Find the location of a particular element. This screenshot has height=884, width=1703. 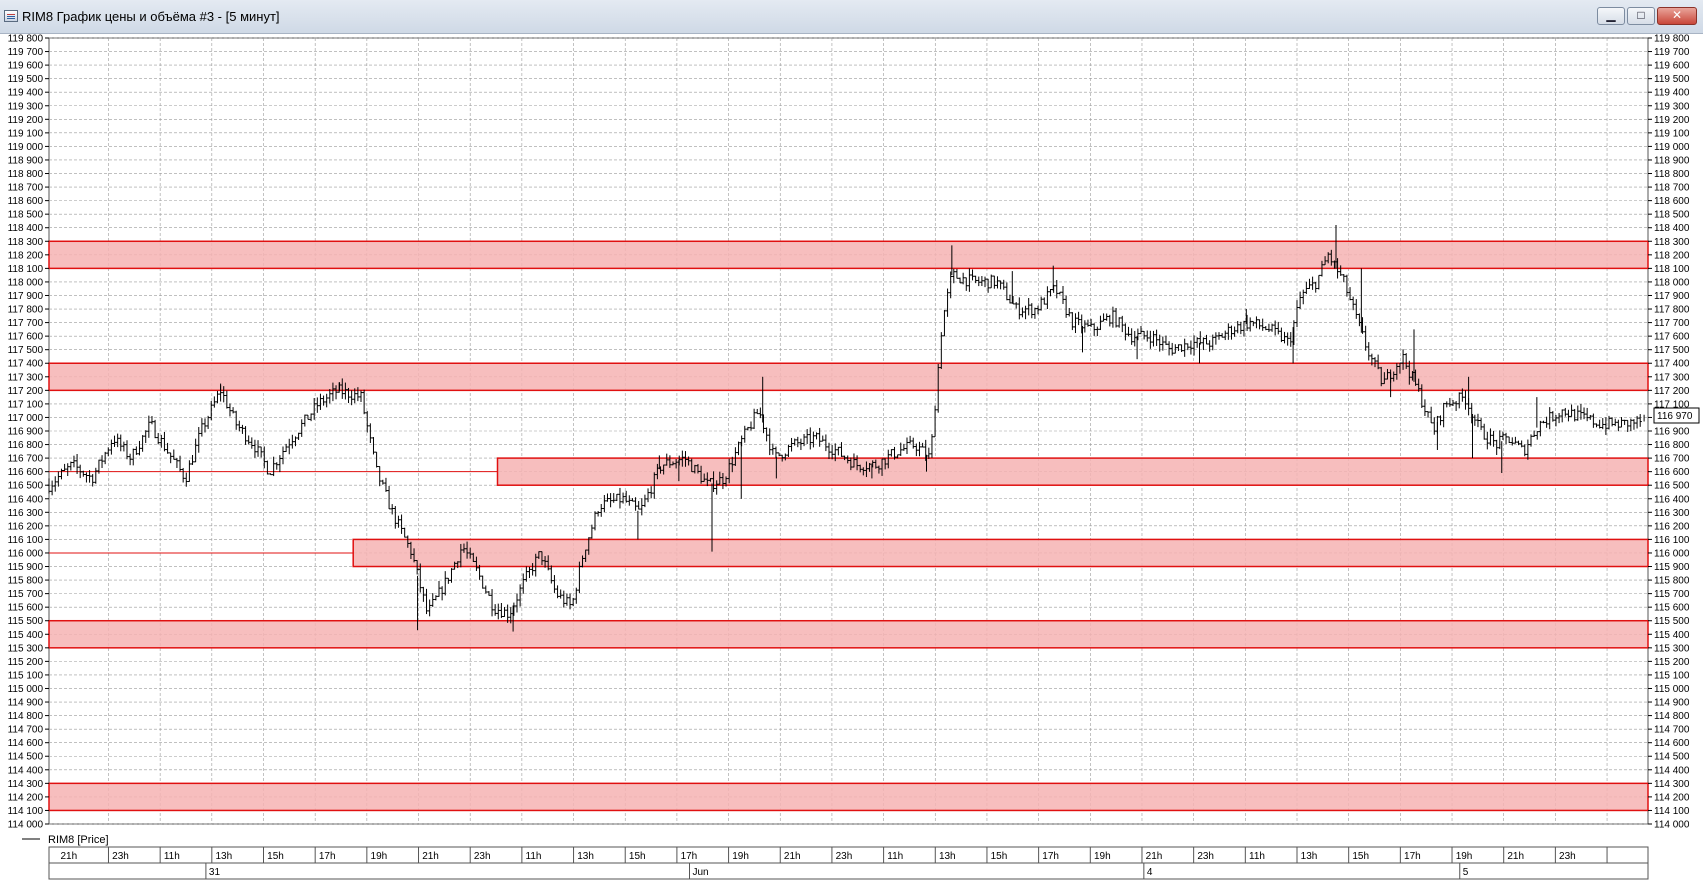

y-tick-label-left: 114 600 is located at coordinates (26, 743).